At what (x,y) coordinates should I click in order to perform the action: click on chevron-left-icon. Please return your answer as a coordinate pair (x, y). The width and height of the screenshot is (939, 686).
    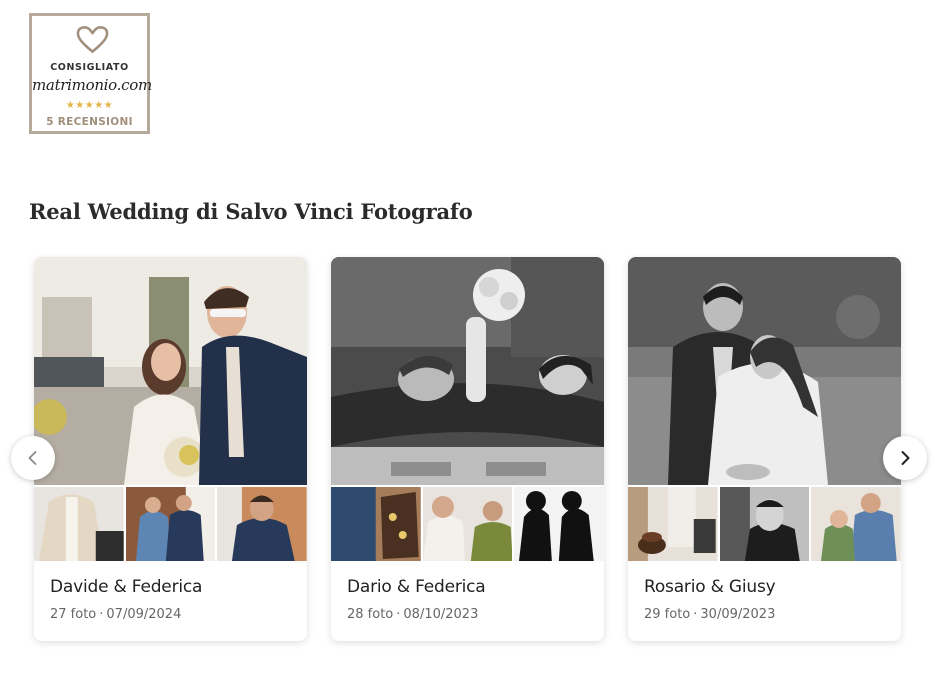
    Looking at the image, I should click on (32, 458).